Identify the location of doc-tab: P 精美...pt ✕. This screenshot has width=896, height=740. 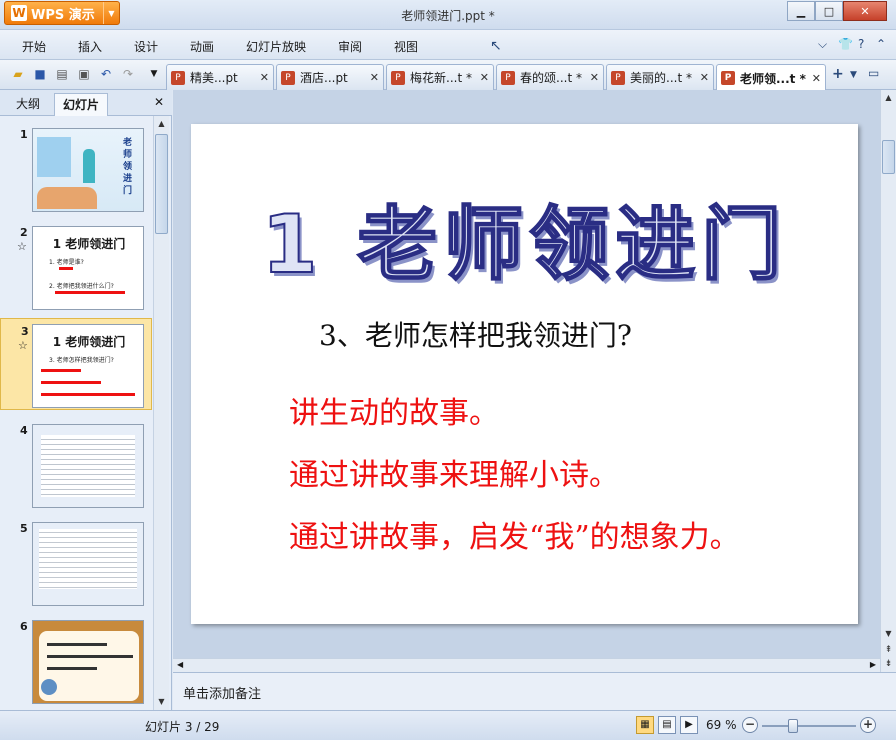
(220, 77).